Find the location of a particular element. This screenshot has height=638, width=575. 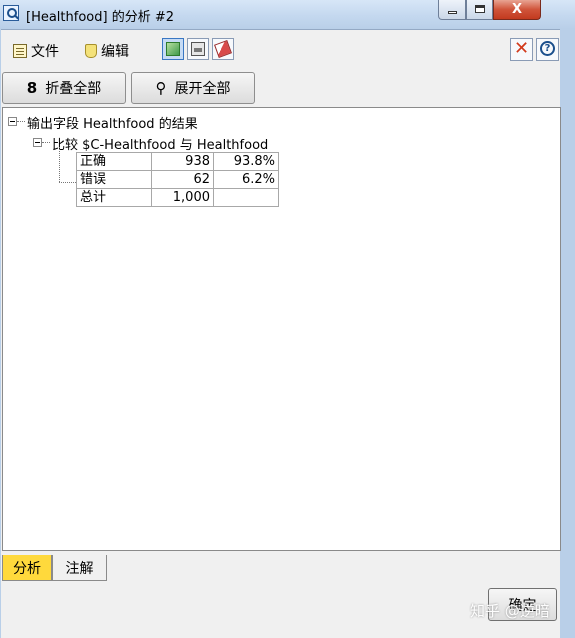

edit-icon is located at coordinates (91, 51).